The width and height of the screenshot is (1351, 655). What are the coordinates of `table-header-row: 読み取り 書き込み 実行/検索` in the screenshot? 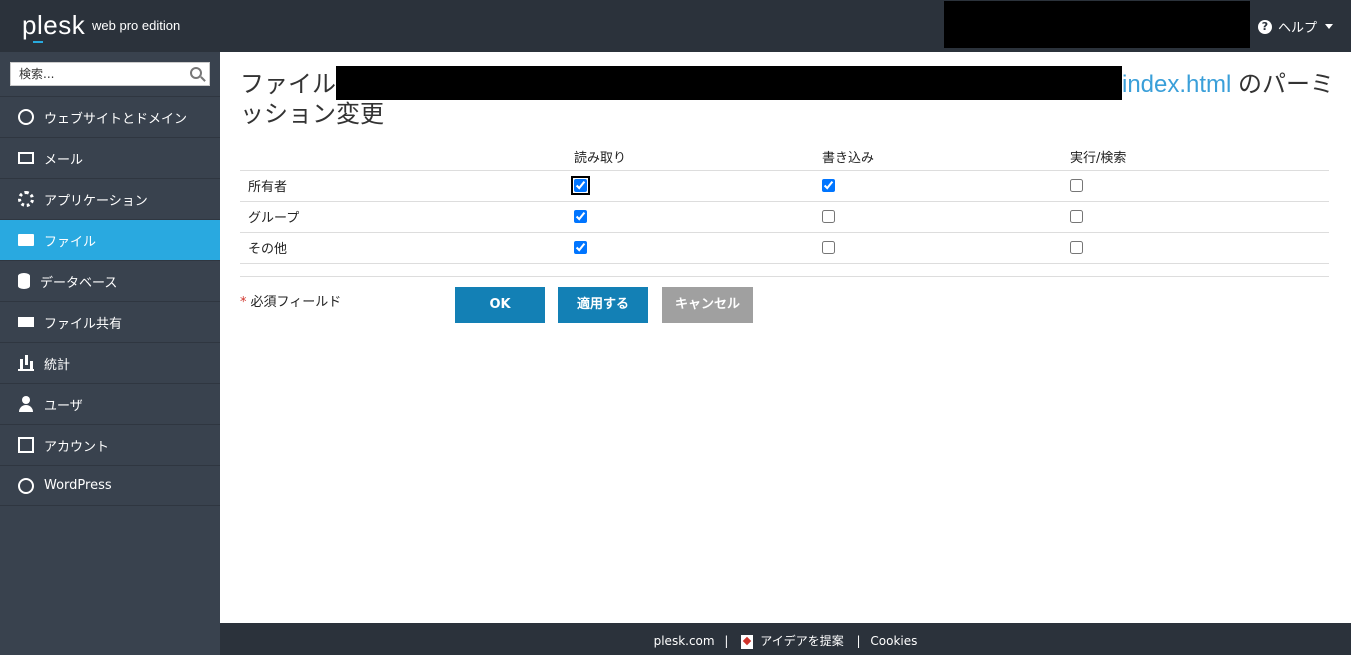 It's located at (784, 157).